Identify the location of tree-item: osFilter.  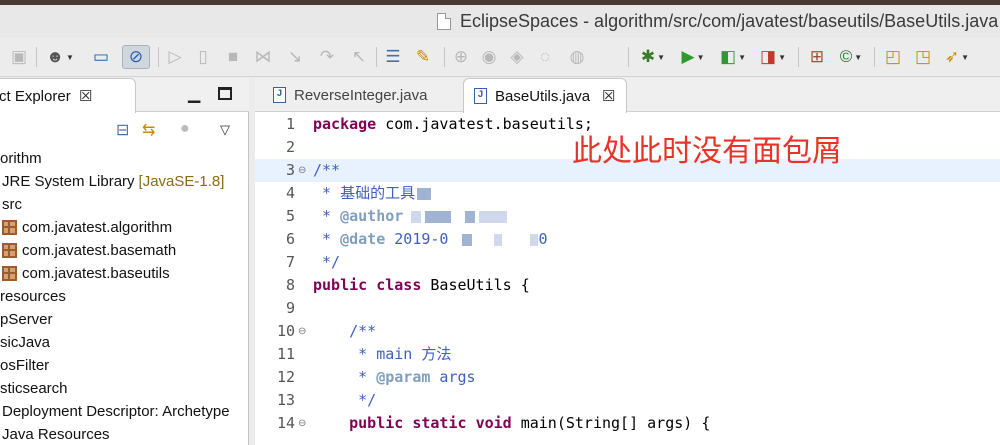
(124, 365).